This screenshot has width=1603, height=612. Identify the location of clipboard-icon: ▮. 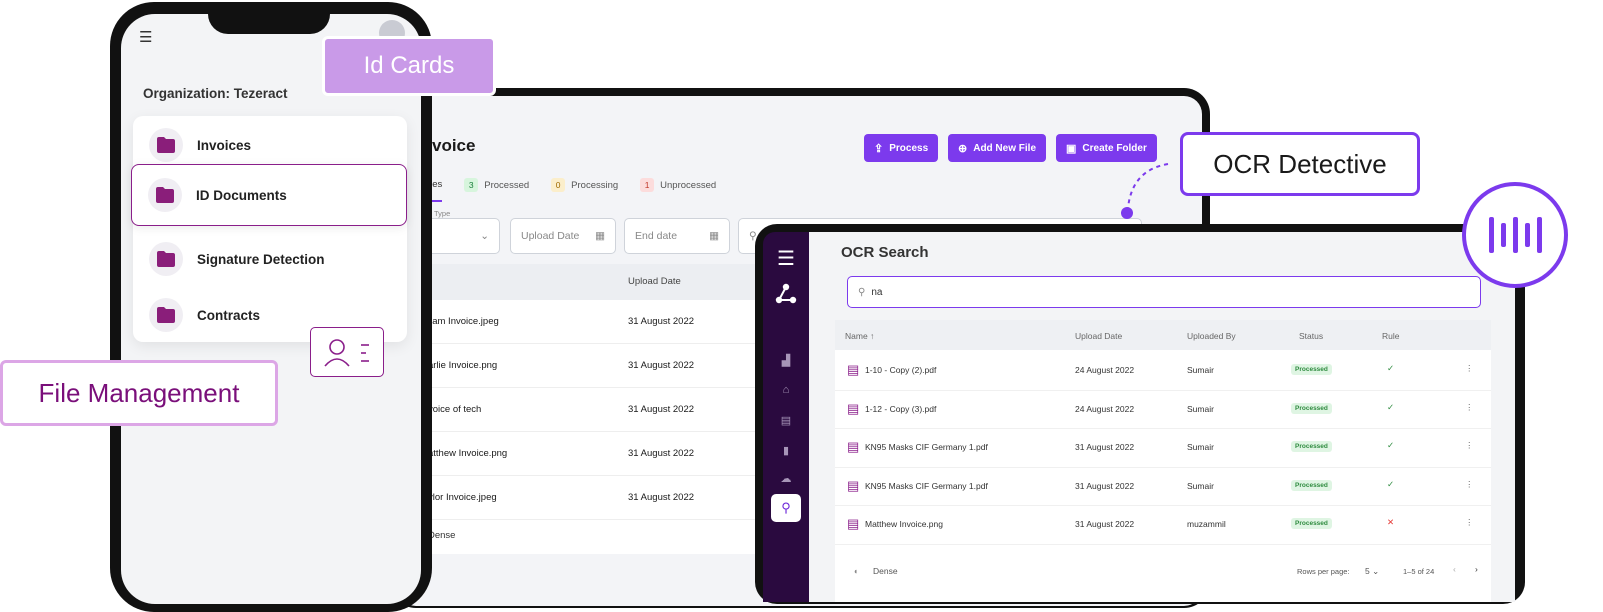
(786, 450).